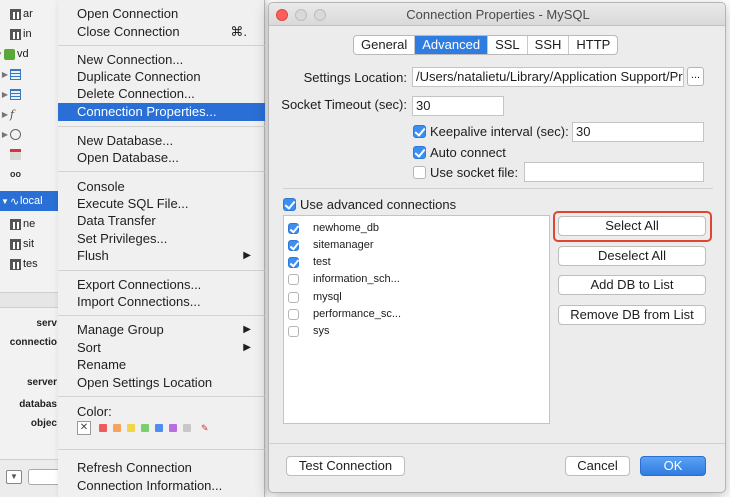 Image resolution: width=730 pixels, height=497 pixels. What do you see at coordinates (173, 428) in the screenshot?
I see `color-swatch-purple` at bounding box center [173, 428].